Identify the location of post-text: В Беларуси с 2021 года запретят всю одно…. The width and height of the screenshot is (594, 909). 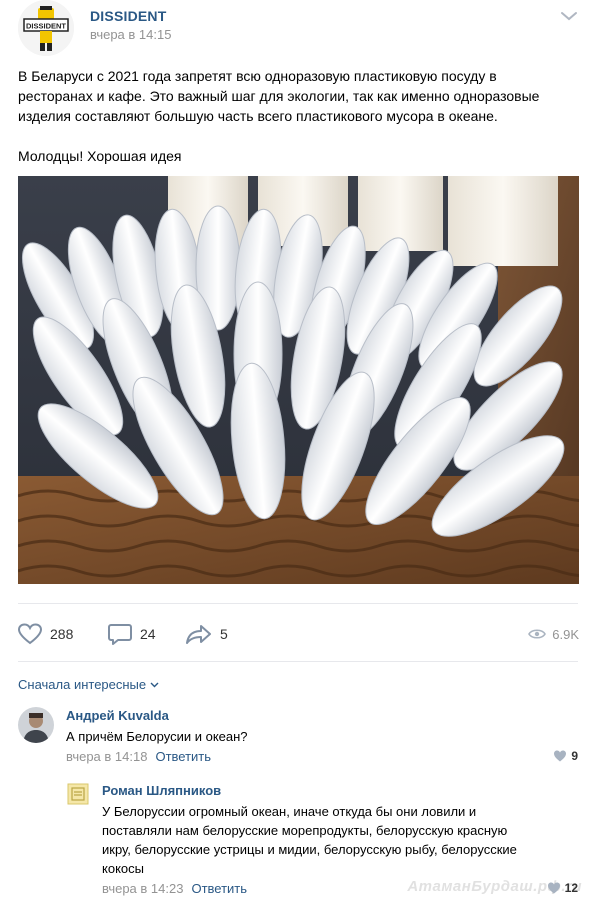
(298, 116).